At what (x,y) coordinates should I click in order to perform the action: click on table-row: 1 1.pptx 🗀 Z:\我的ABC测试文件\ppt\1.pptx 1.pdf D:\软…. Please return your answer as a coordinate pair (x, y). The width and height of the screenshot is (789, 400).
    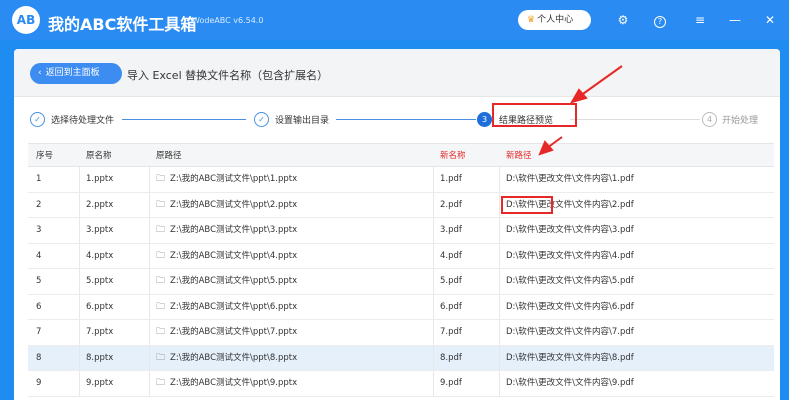
    Looking at the image, I should click on (401, 180).